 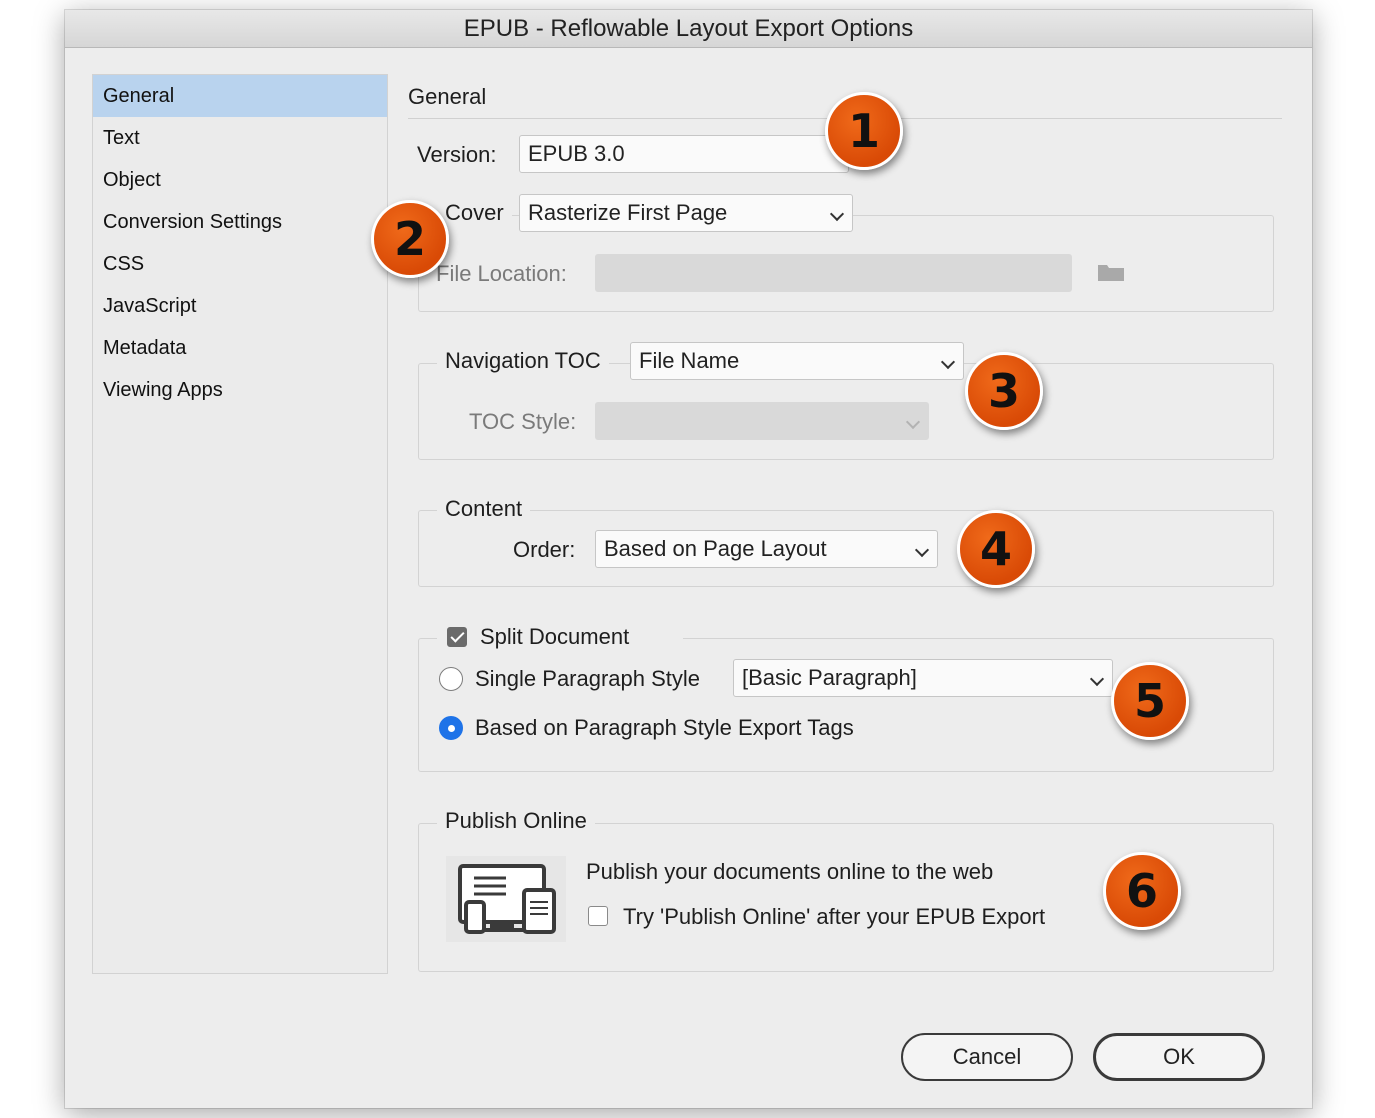 What do you see at coordinates (240, 348) in the screenshot?
I see `sidebar-item-metadata: Metadata` at bounding box center [240, 348].